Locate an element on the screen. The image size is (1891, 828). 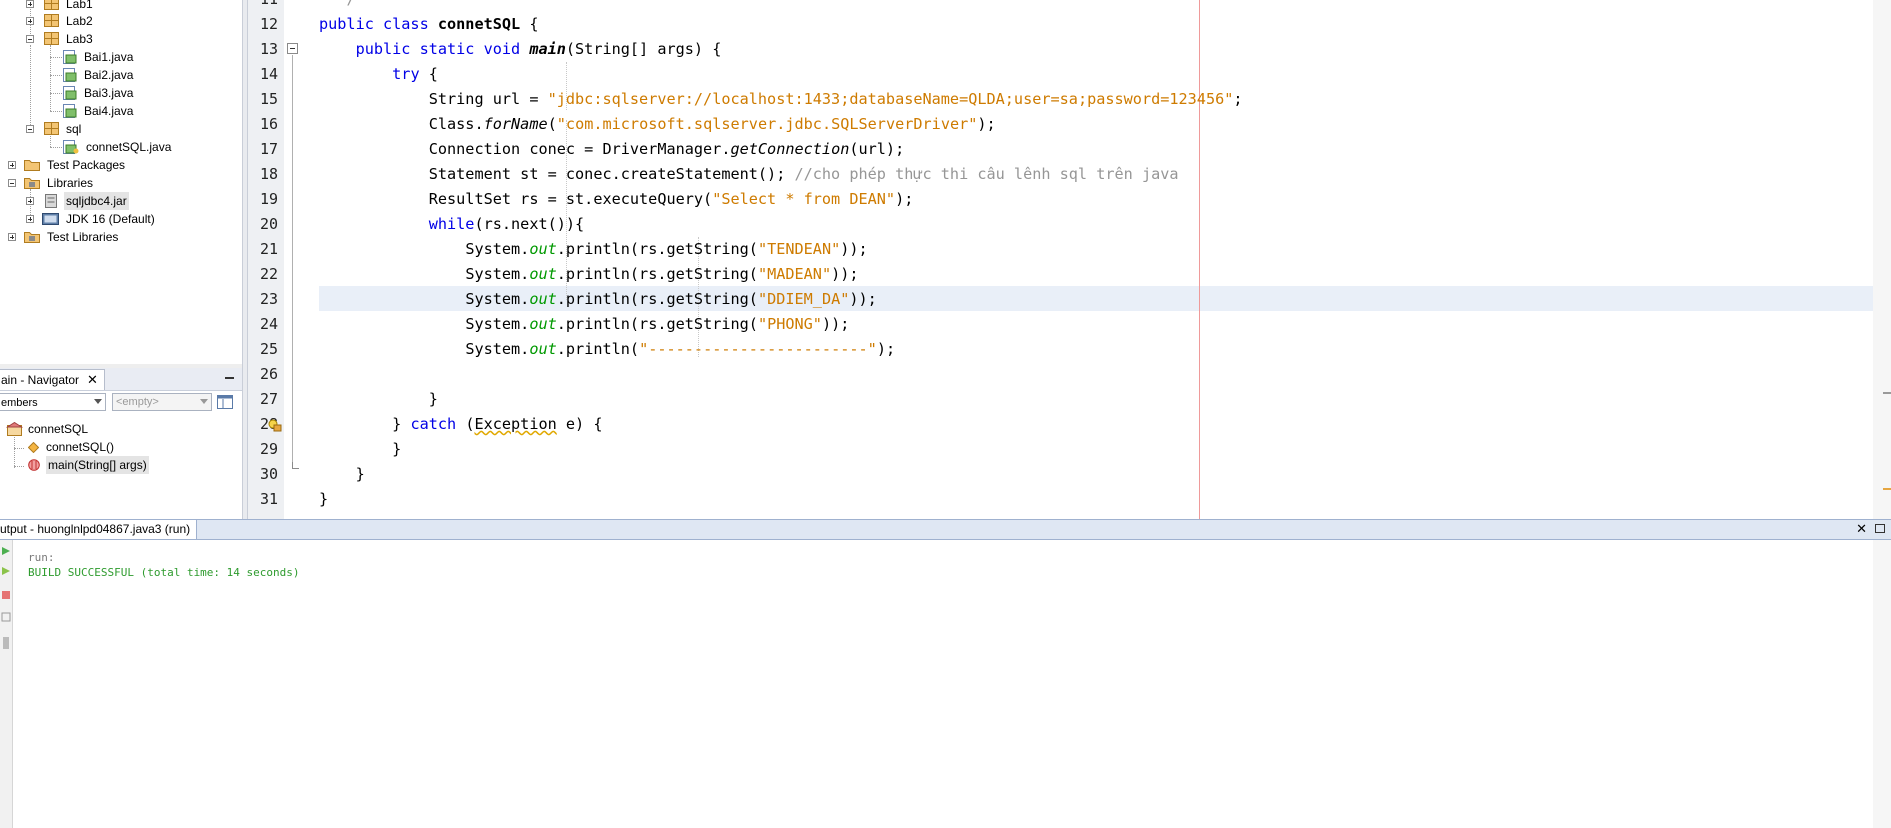
navigator-item-label: main(String[] args) is located at coordinates (97, 465).